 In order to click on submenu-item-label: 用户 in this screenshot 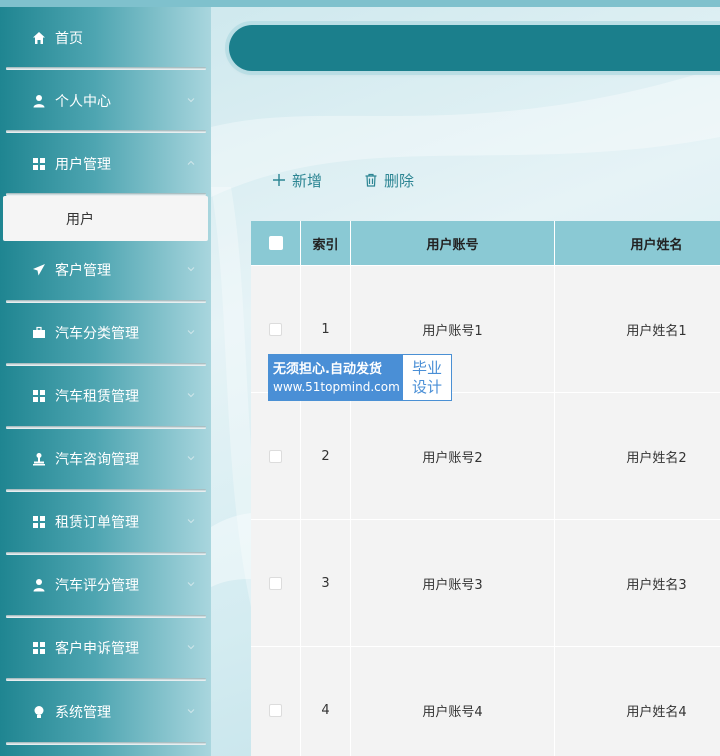, I will do `click(80, 219)`.